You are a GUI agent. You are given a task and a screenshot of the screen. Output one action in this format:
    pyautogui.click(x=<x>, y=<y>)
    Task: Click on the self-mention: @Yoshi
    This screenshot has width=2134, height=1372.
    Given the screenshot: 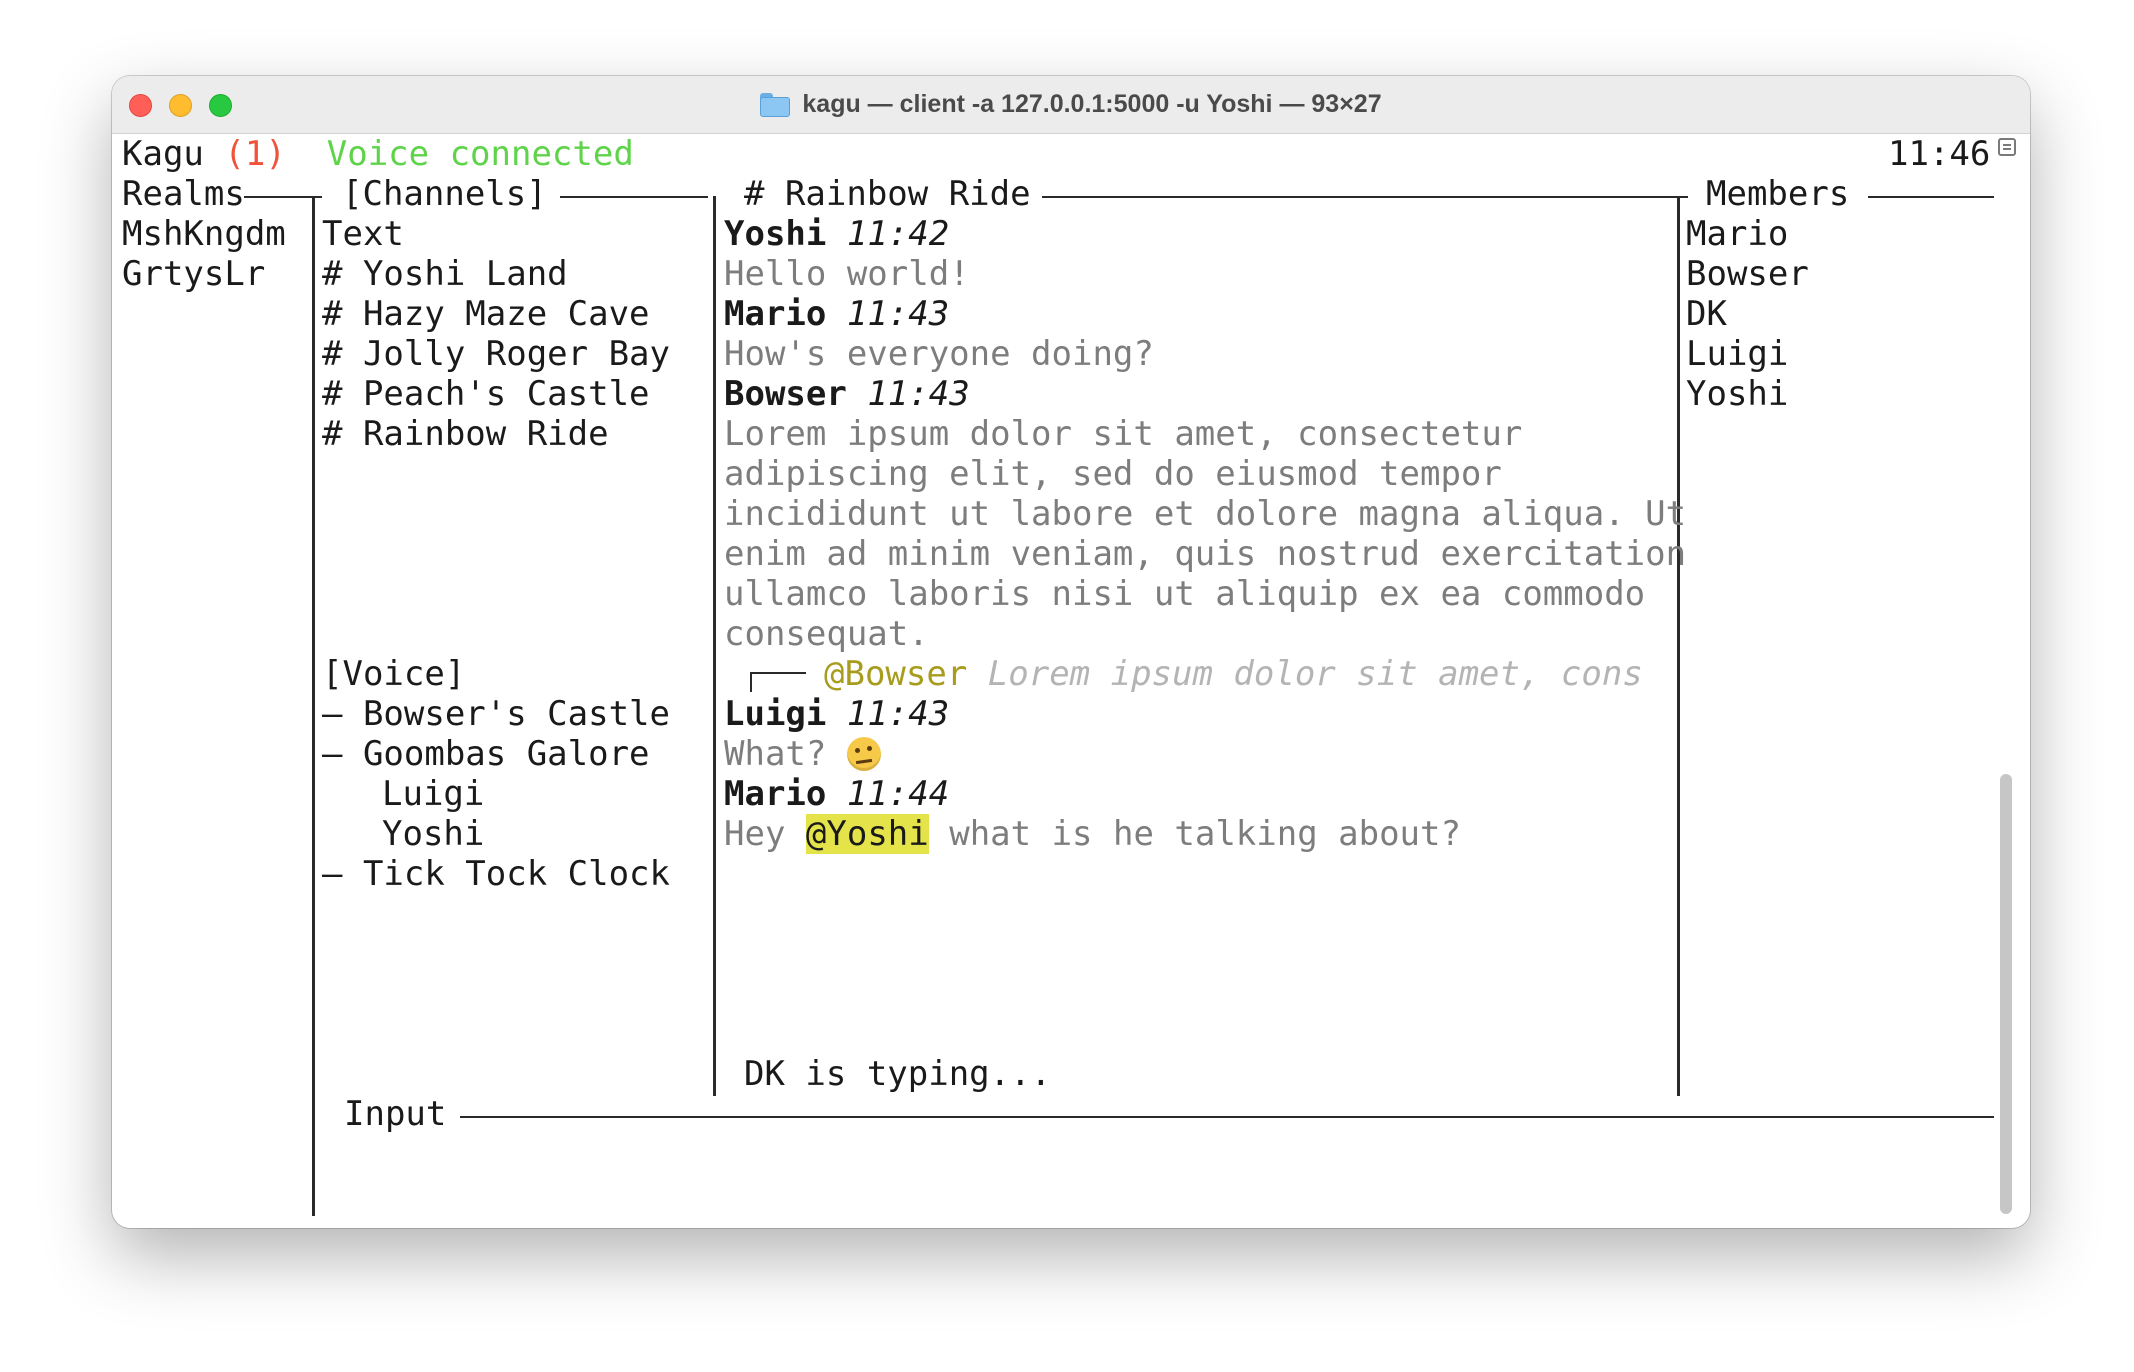 What is the action you would take?
    pyautogui.click(x=867, y=834)
    